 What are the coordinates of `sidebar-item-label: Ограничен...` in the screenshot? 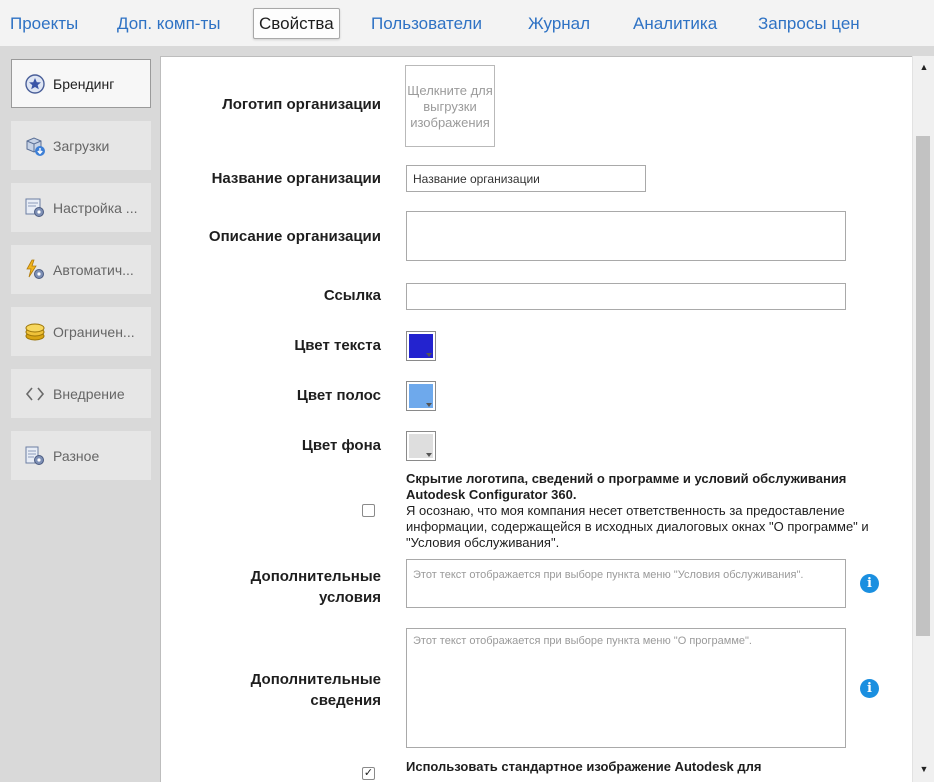 It's located at (94, 331).